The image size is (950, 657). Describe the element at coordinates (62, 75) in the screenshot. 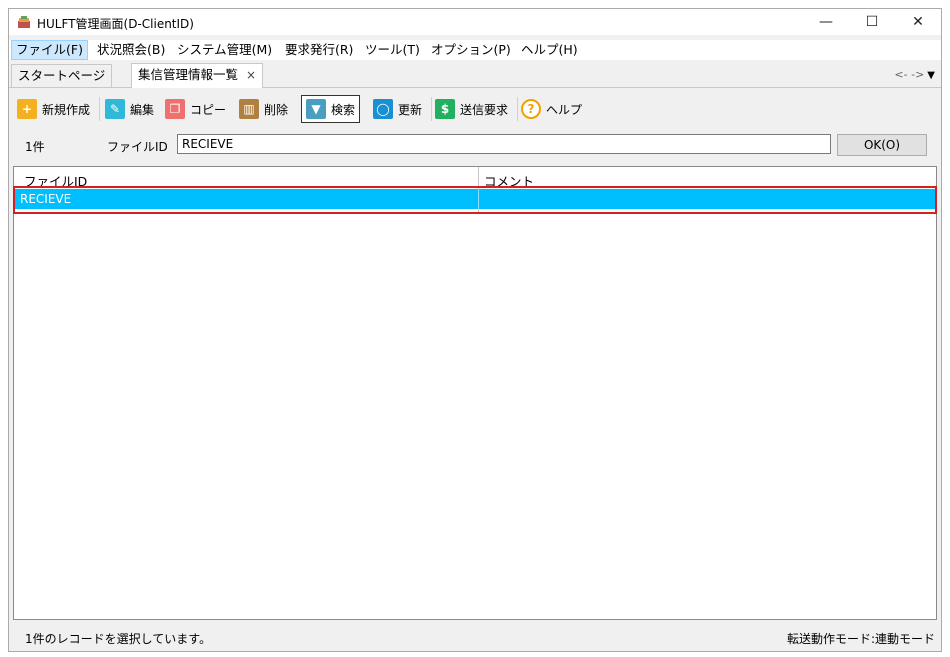

I see `tab-start-page: スタートページ` at that location.